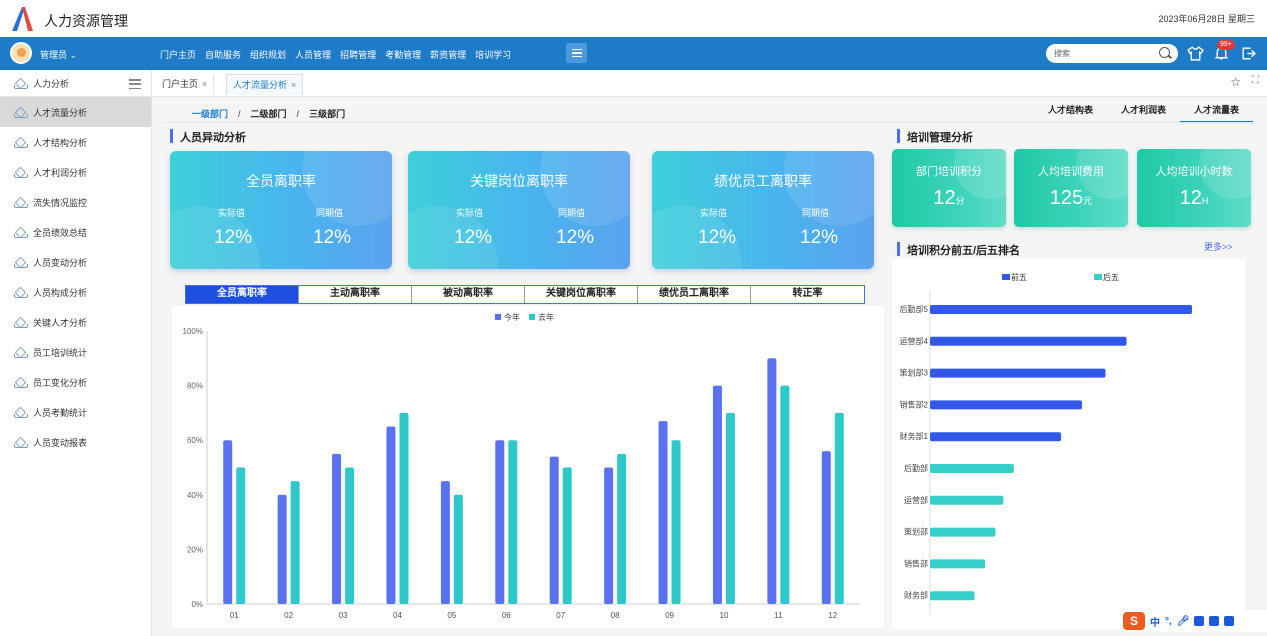 This screenshot has width=1267, height=636. I want to click on bar-top5, so click(1028, 341).